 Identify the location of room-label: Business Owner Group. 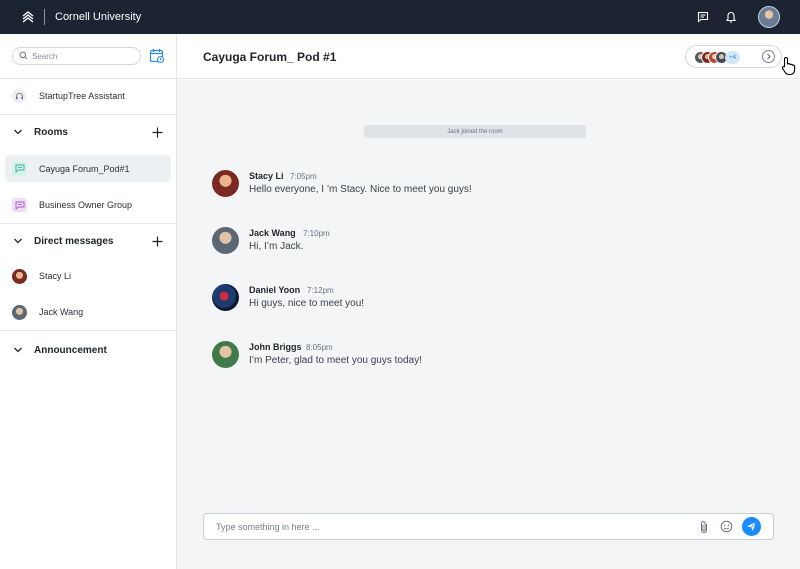
(86, 205).